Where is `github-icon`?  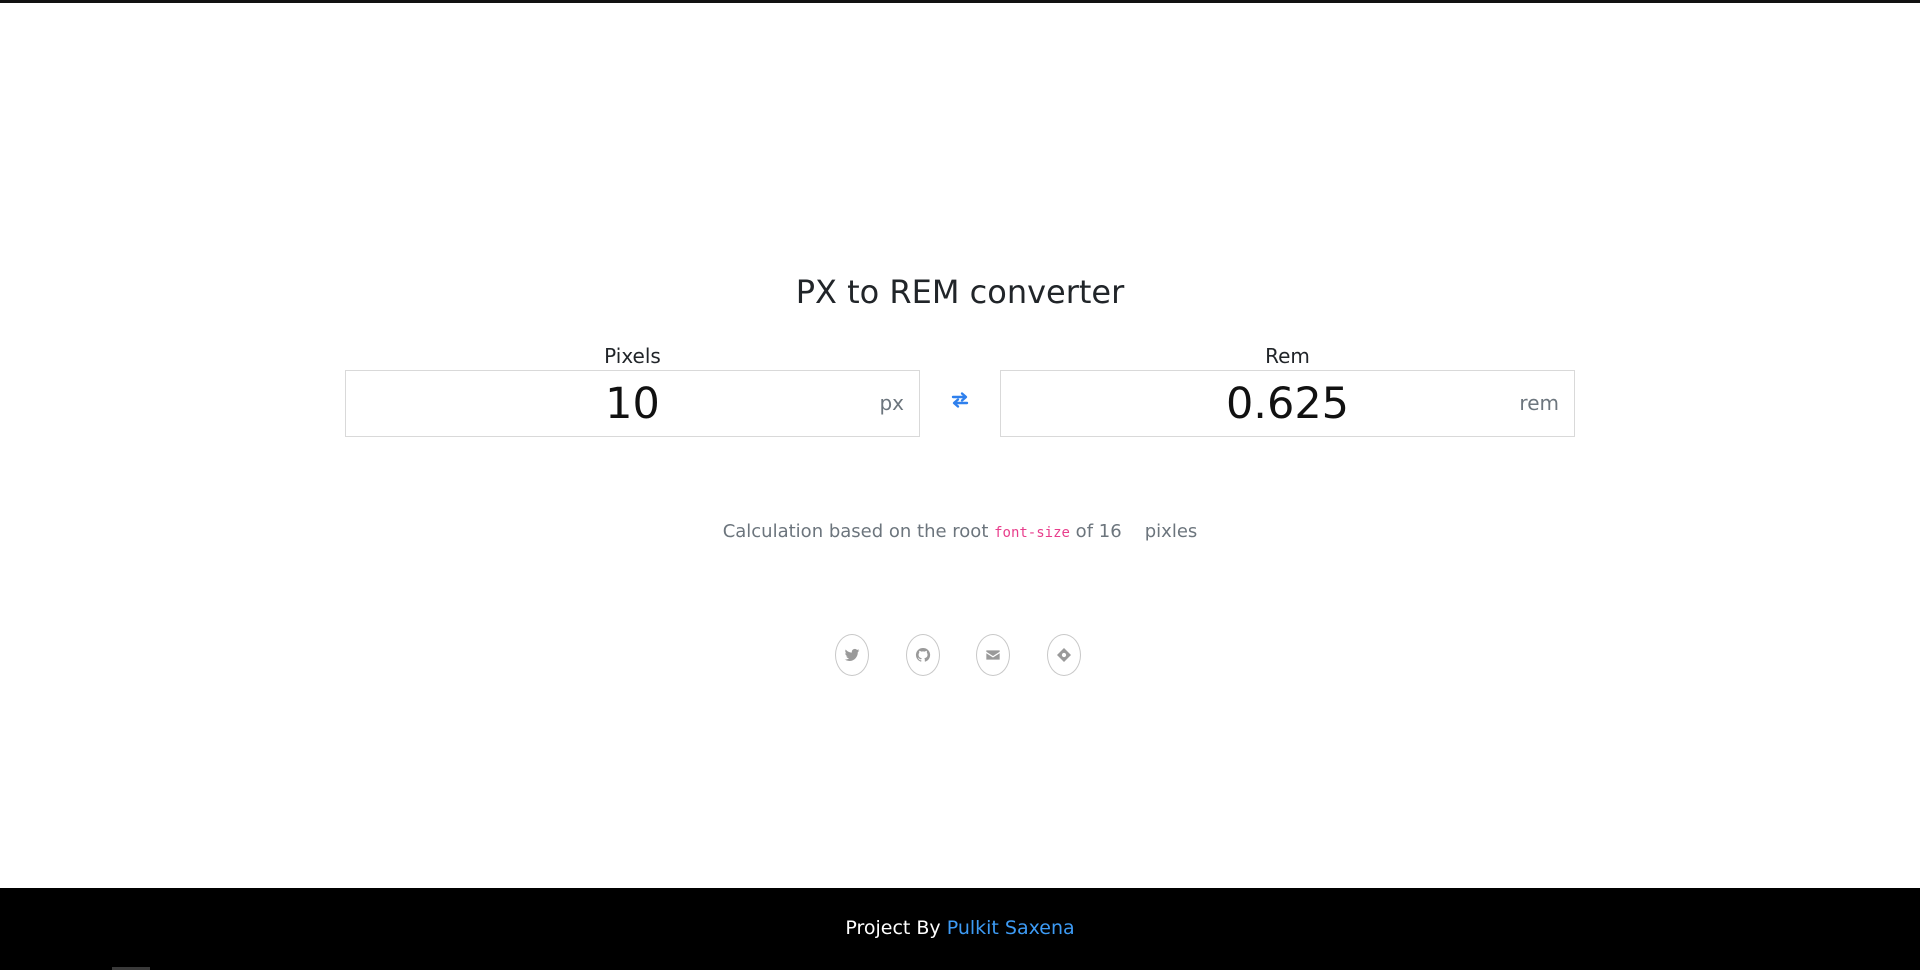 github-icon is located at coordinates (923, 654).